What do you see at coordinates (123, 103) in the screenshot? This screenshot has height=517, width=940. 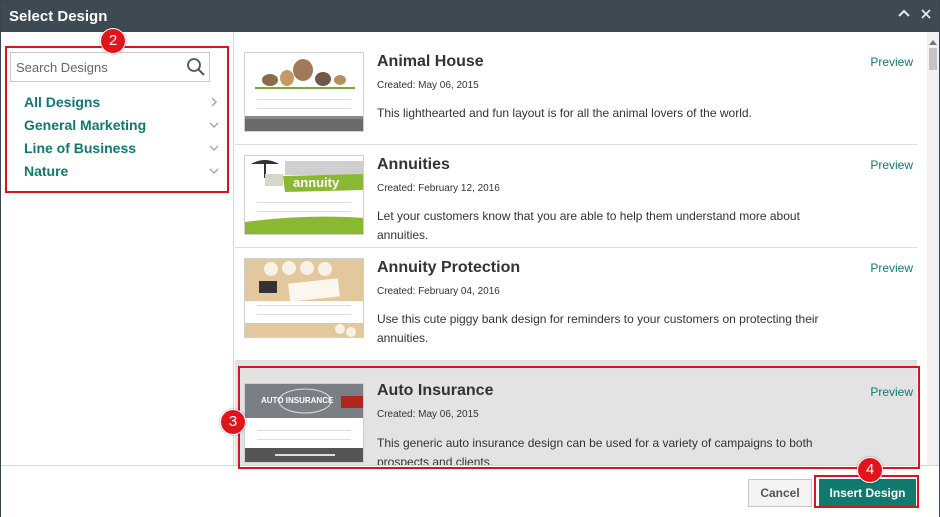 I see `category-item-all-designs: All Designs` at bounding box center [123, 103].